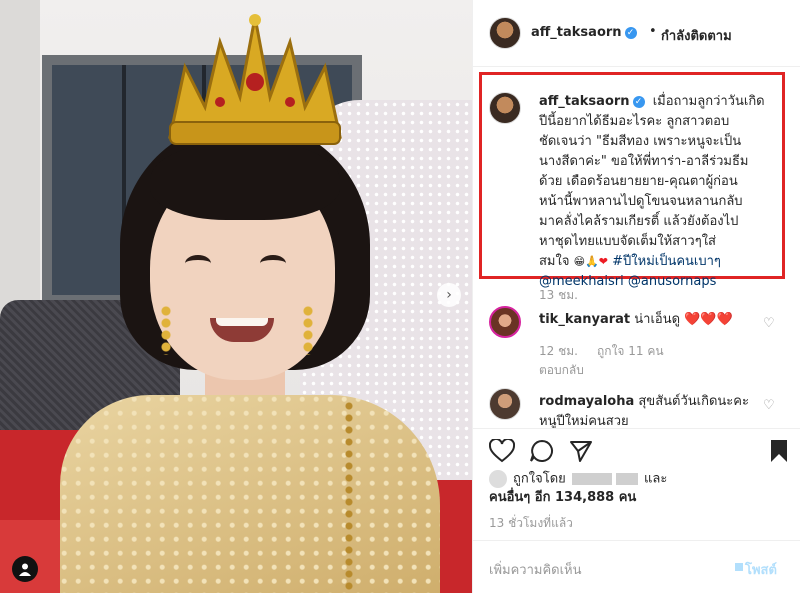 This screenshot has width=800, height=594. Describe the element at coordinates (542, 451) in the screenshot. I see `comment-icon` at that location.